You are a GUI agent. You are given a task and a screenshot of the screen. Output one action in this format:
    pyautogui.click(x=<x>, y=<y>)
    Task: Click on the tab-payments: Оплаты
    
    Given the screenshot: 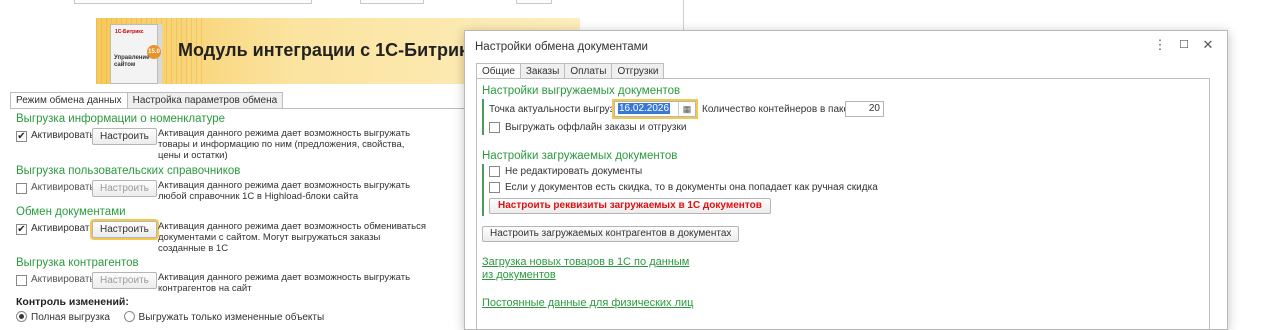 What is the action you would take?
    pyautogui.click(x=588, y=71)
    